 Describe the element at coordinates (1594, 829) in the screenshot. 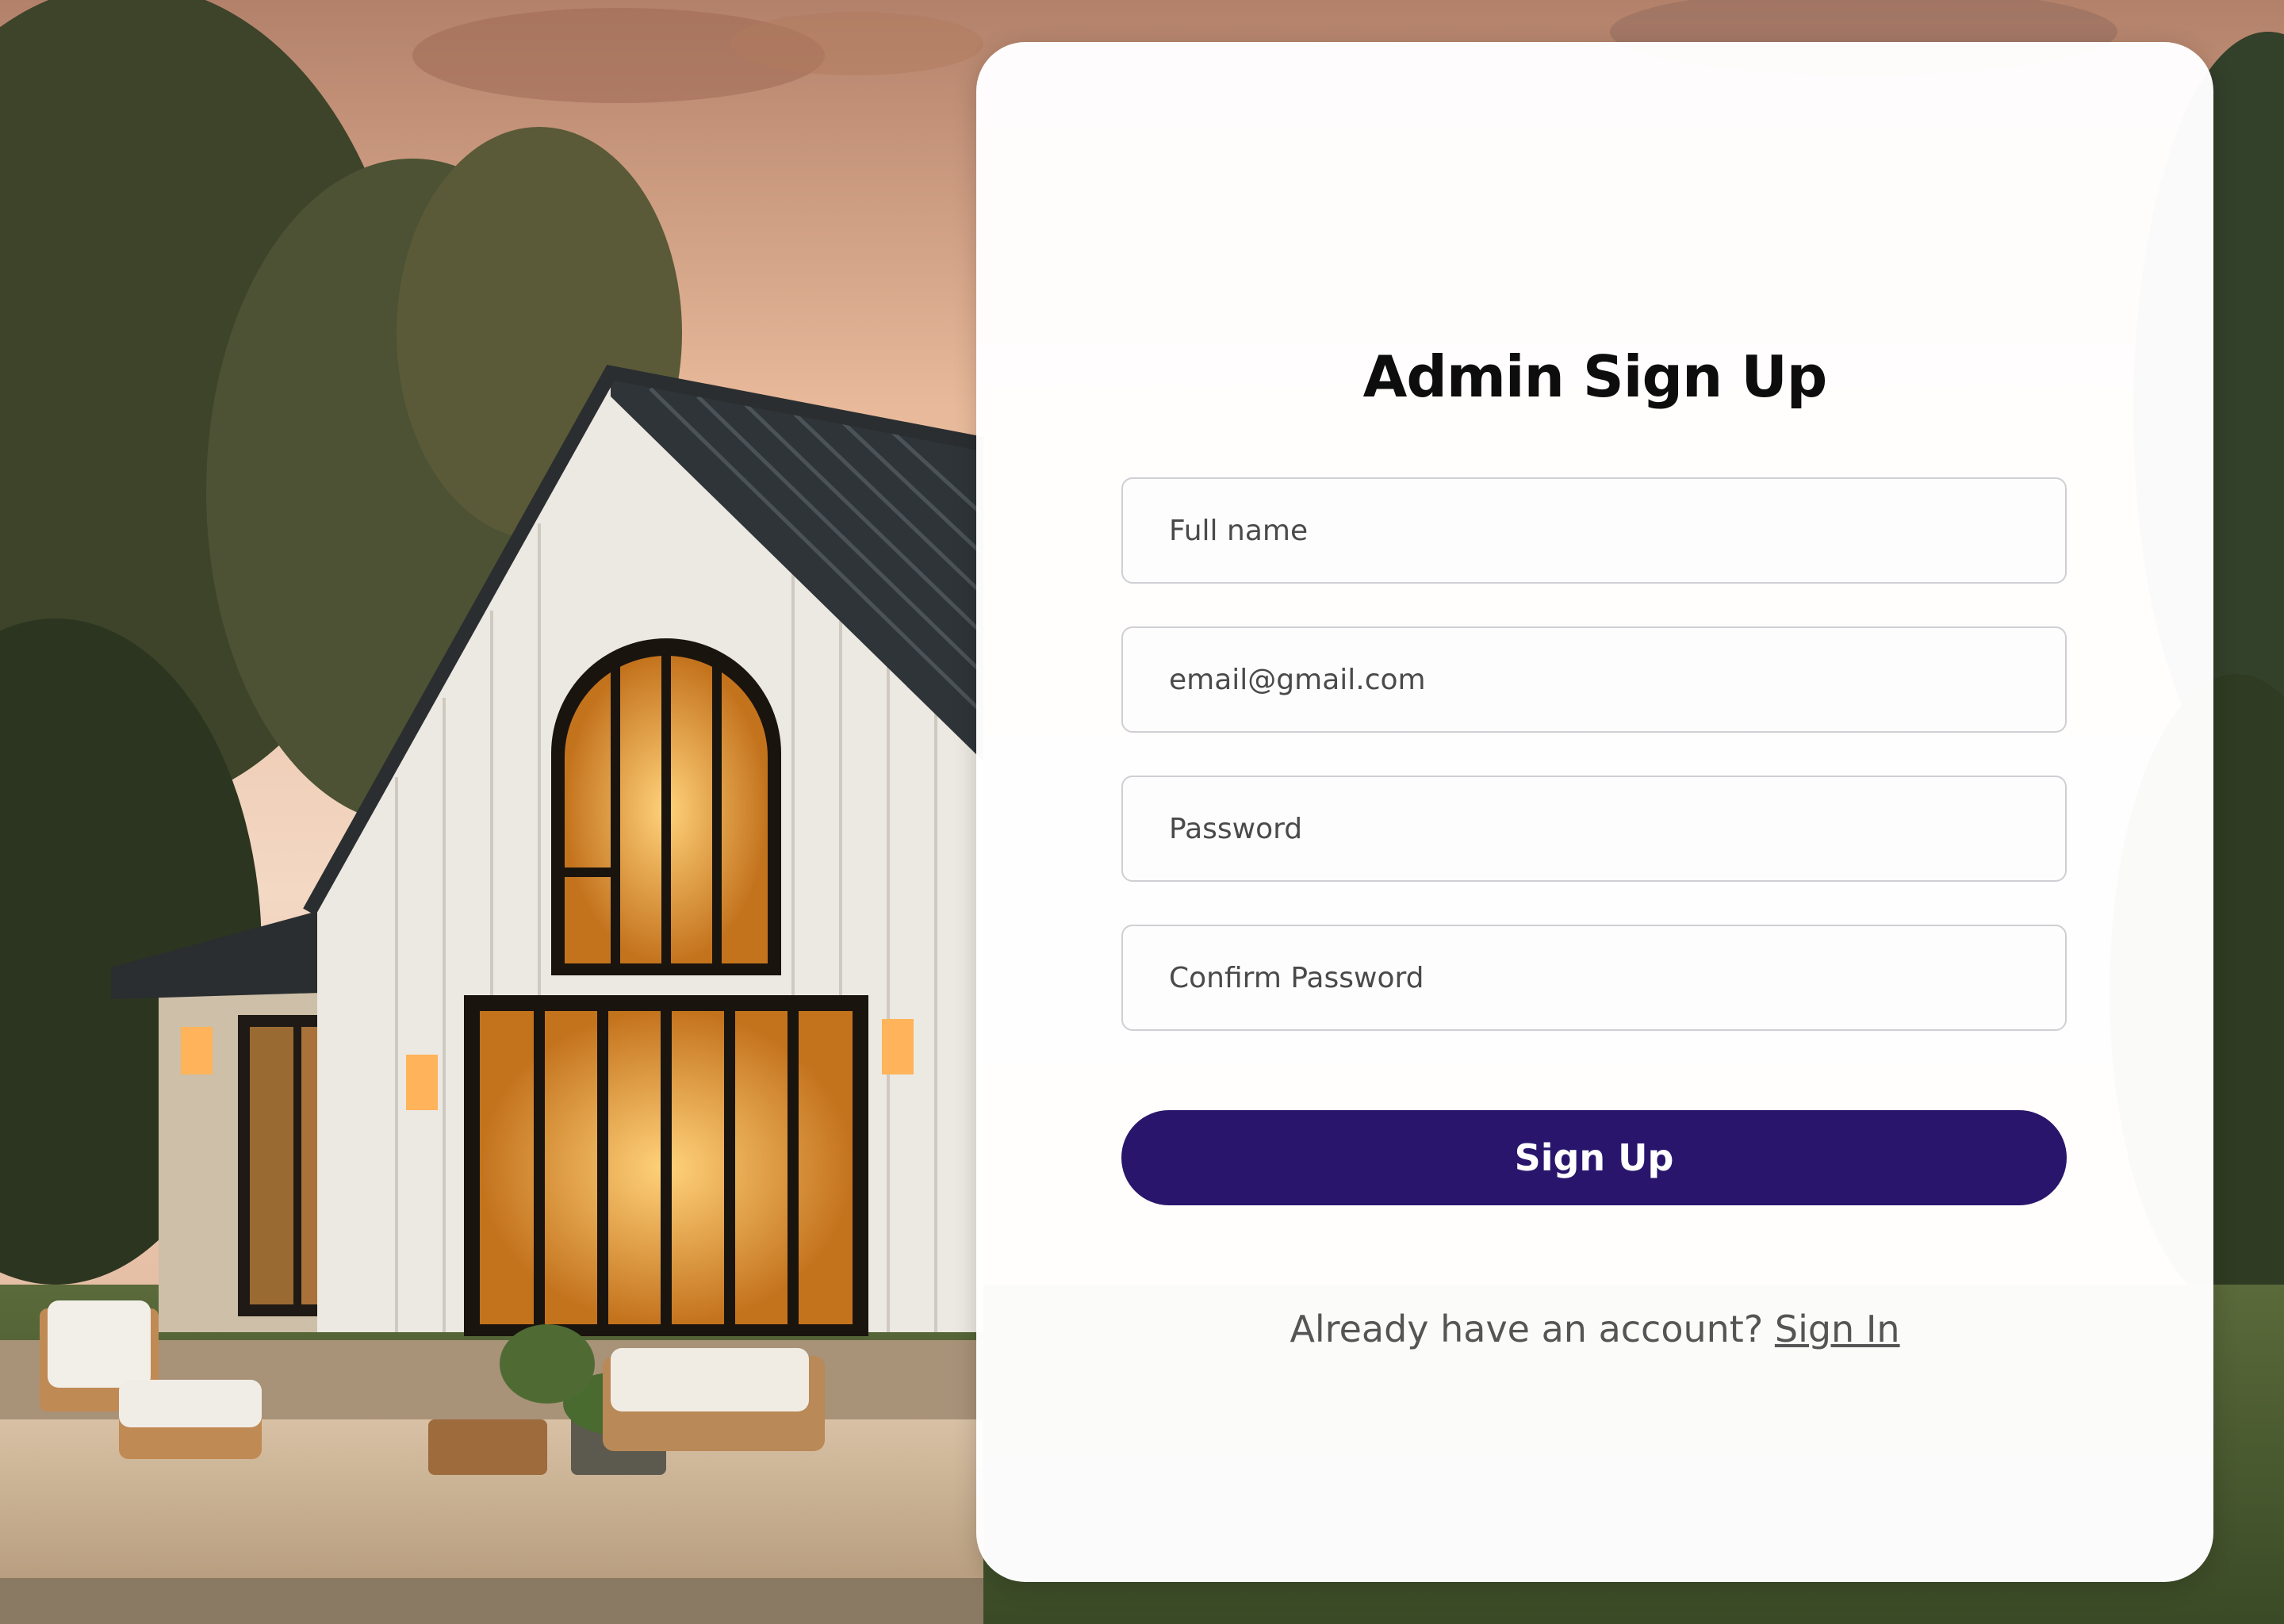

I see `password-field` at that location.